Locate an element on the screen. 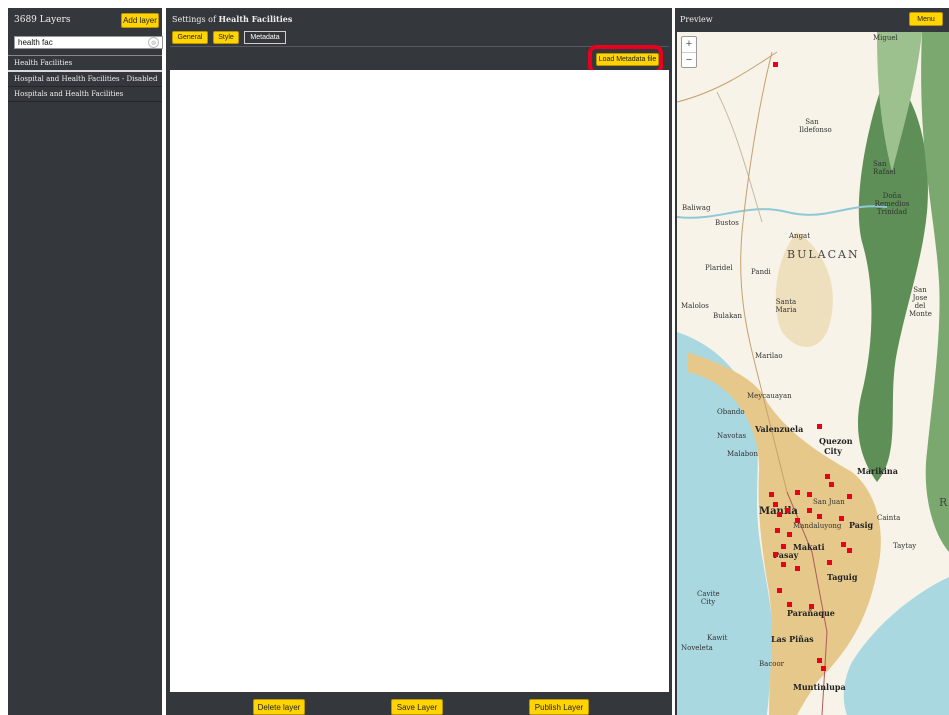 Image resolution: width=949 pixels, height=715 pixels. map-label-baliwag: Baliwag is located at coordinates (696, 208).